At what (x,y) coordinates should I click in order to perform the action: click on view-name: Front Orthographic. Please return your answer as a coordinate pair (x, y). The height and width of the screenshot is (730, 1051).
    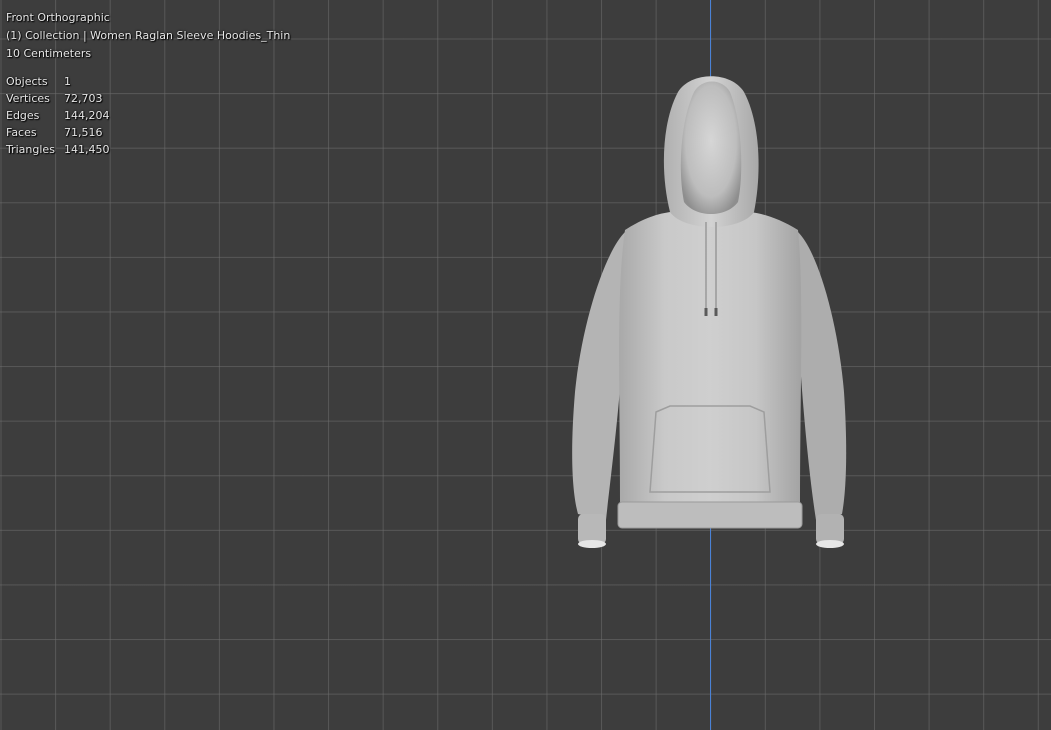
    Looking at the image, I should click on (58, 17).